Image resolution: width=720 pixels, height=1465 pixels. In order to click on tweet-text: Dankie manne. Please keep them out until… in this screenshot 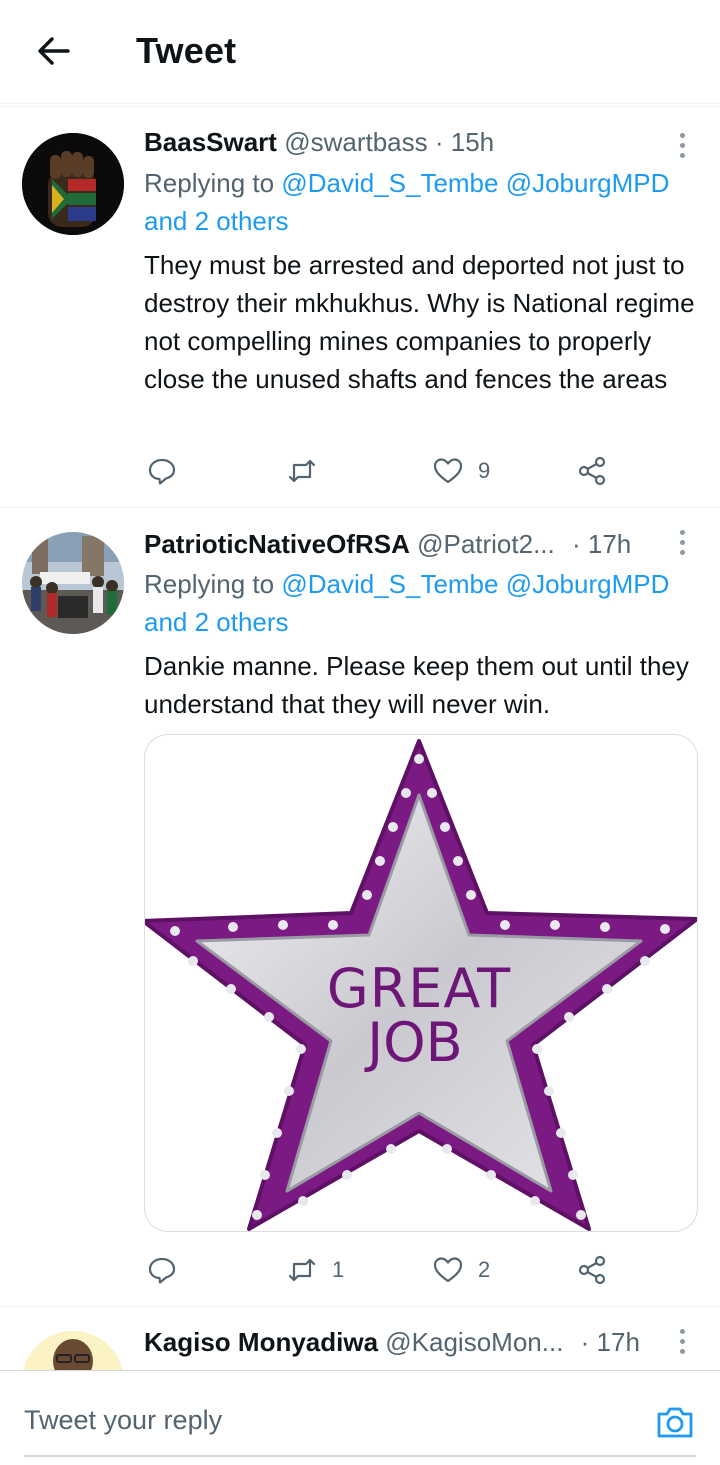, I will do `click(416, 685)`.